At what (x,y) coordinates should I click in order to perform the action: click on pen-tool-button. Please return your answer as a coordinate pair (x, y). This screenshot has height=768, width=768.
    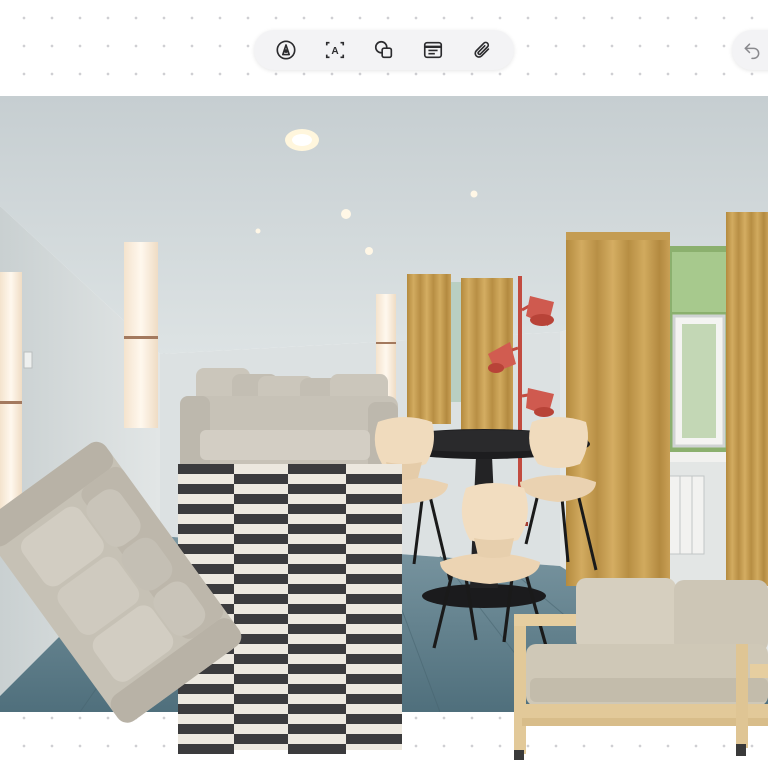
    Looking at the image, I should click on (286, 50).